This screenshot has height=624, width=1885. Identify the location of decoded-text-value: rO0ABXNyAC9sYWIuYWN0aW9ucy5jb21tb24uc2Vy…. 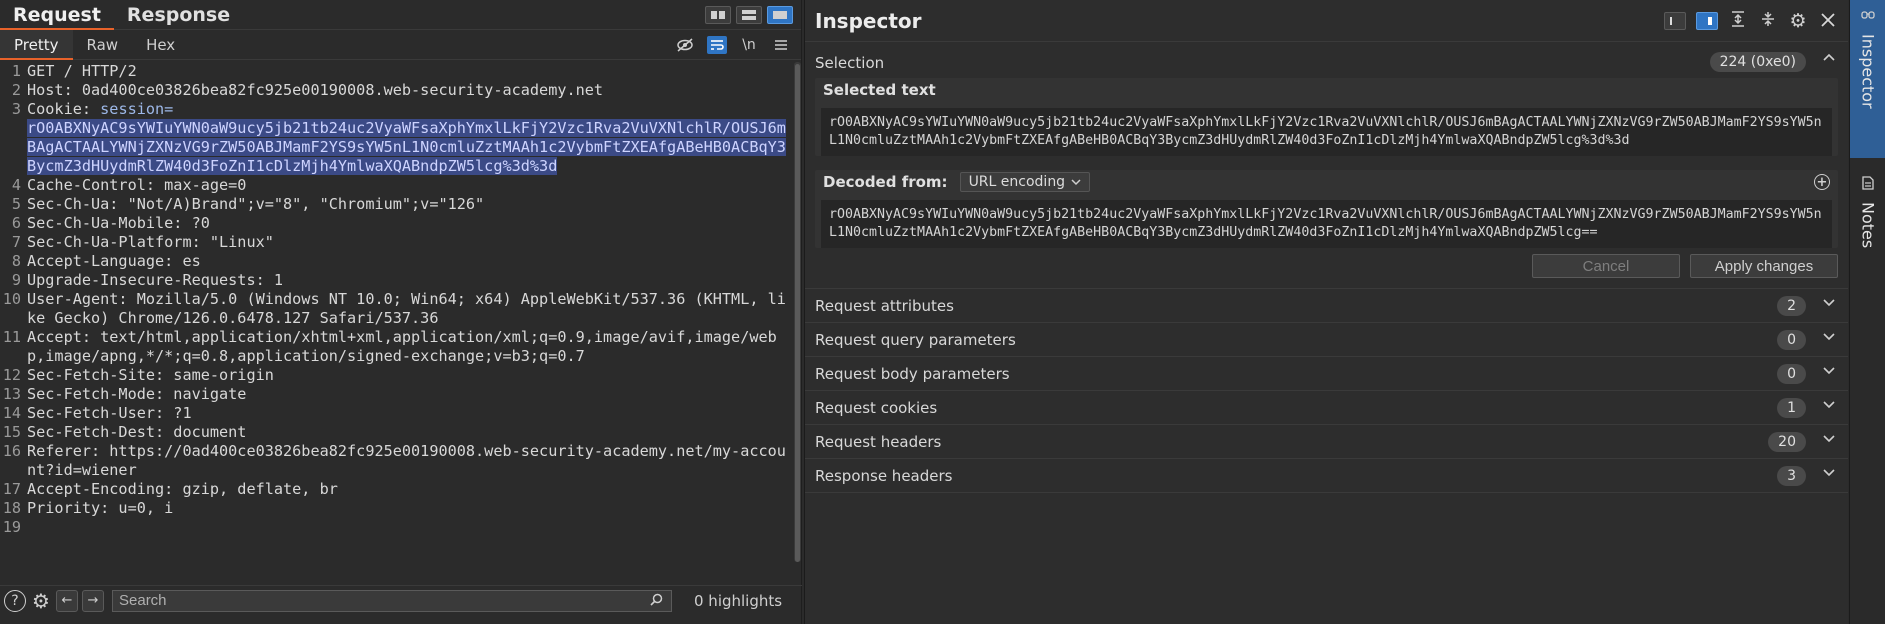
(1326, 224).